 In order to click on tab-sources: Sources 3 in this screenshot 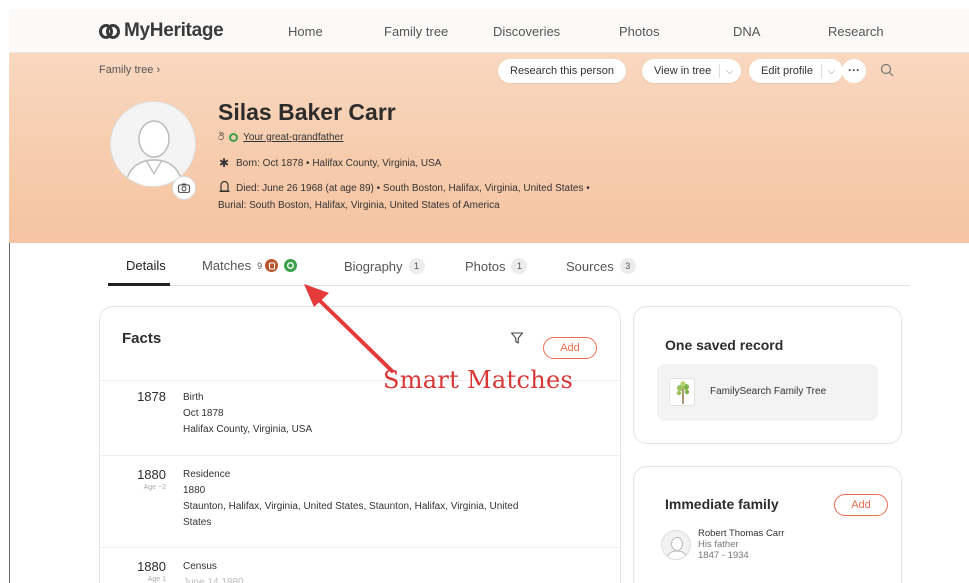, I will do `click(601, 266)`.